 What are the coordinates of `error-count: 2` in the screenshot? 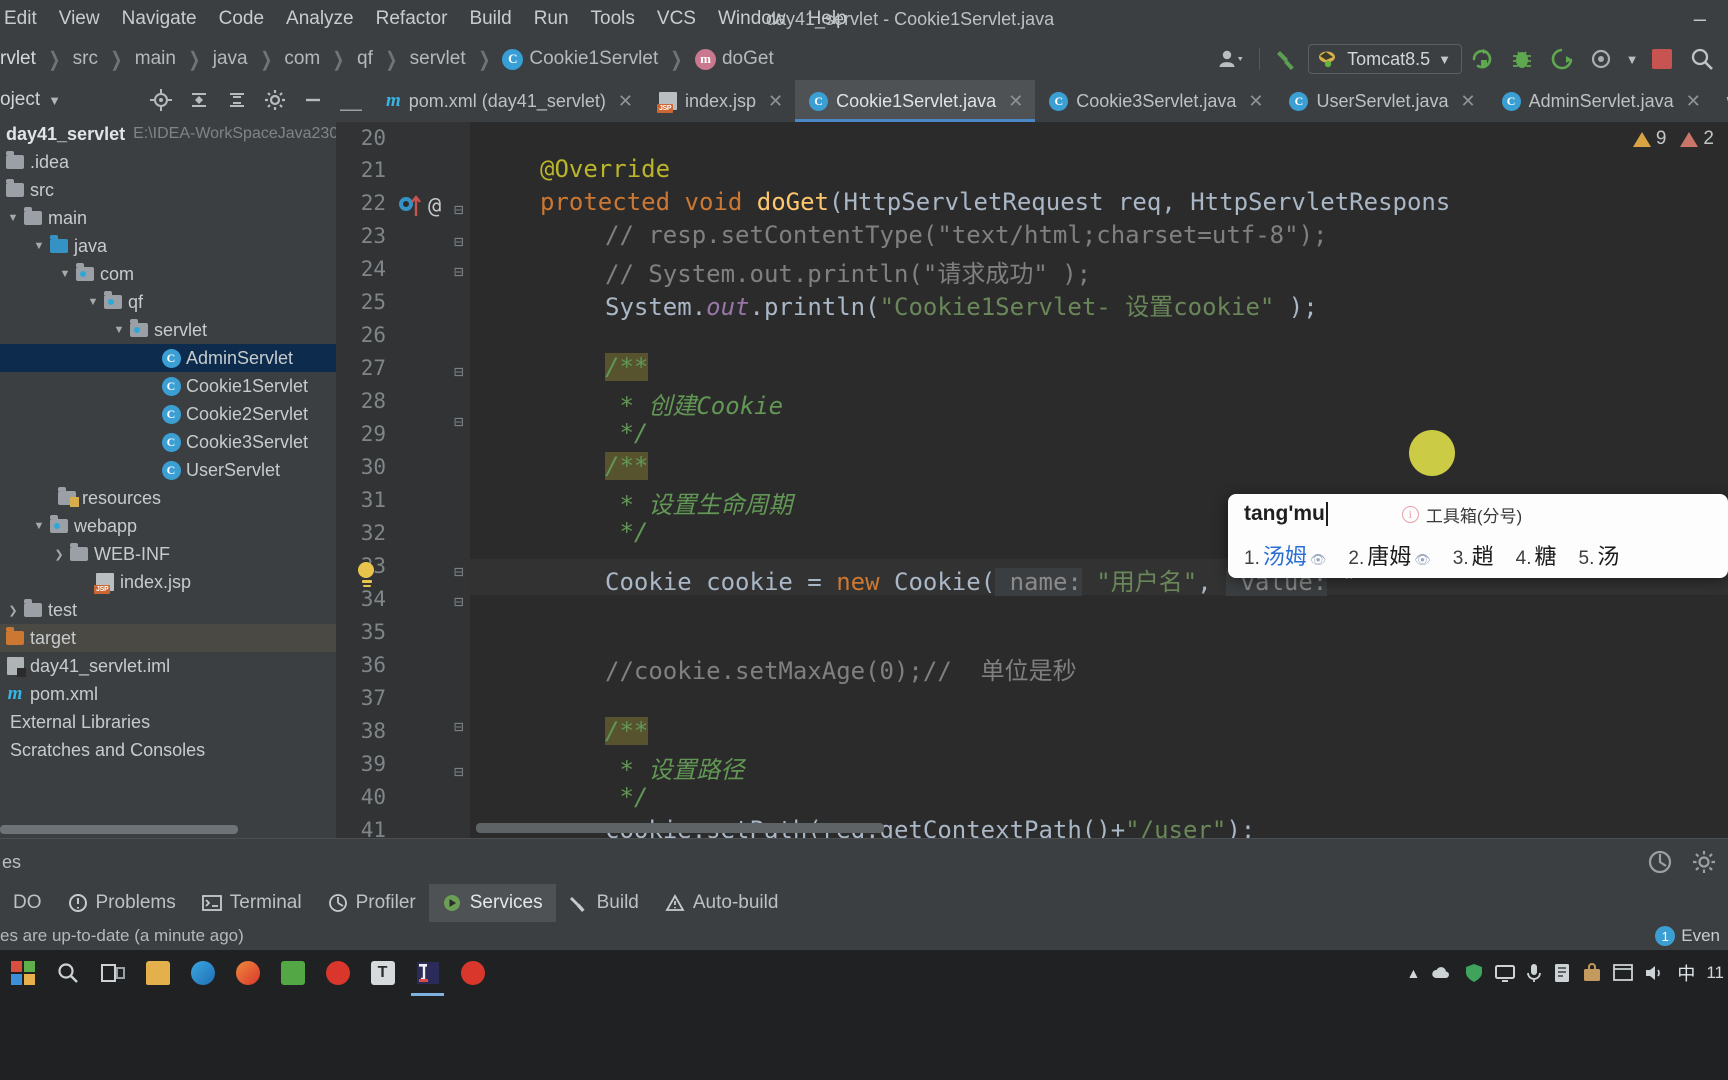 It's located at (1697, 139).